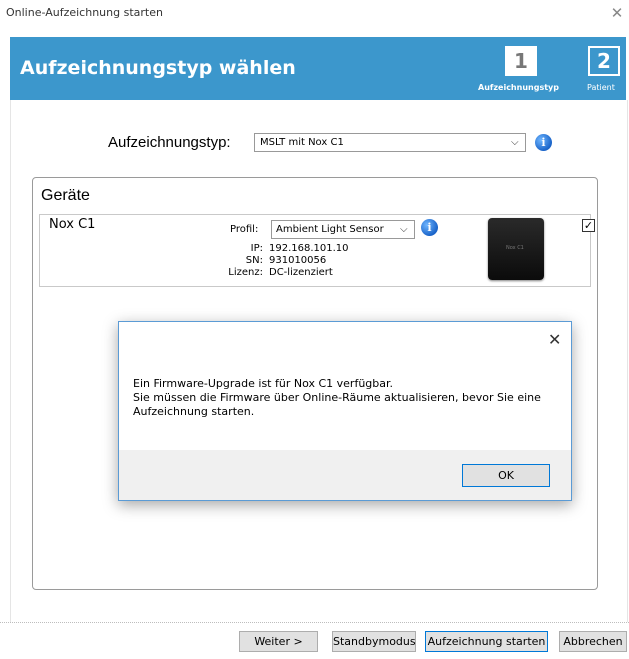 This screenshot has height=659, width=629. Describe the element at coordinates (301, 272) in the screenshot. I see `license-value: DC-lizenziert` at that location.